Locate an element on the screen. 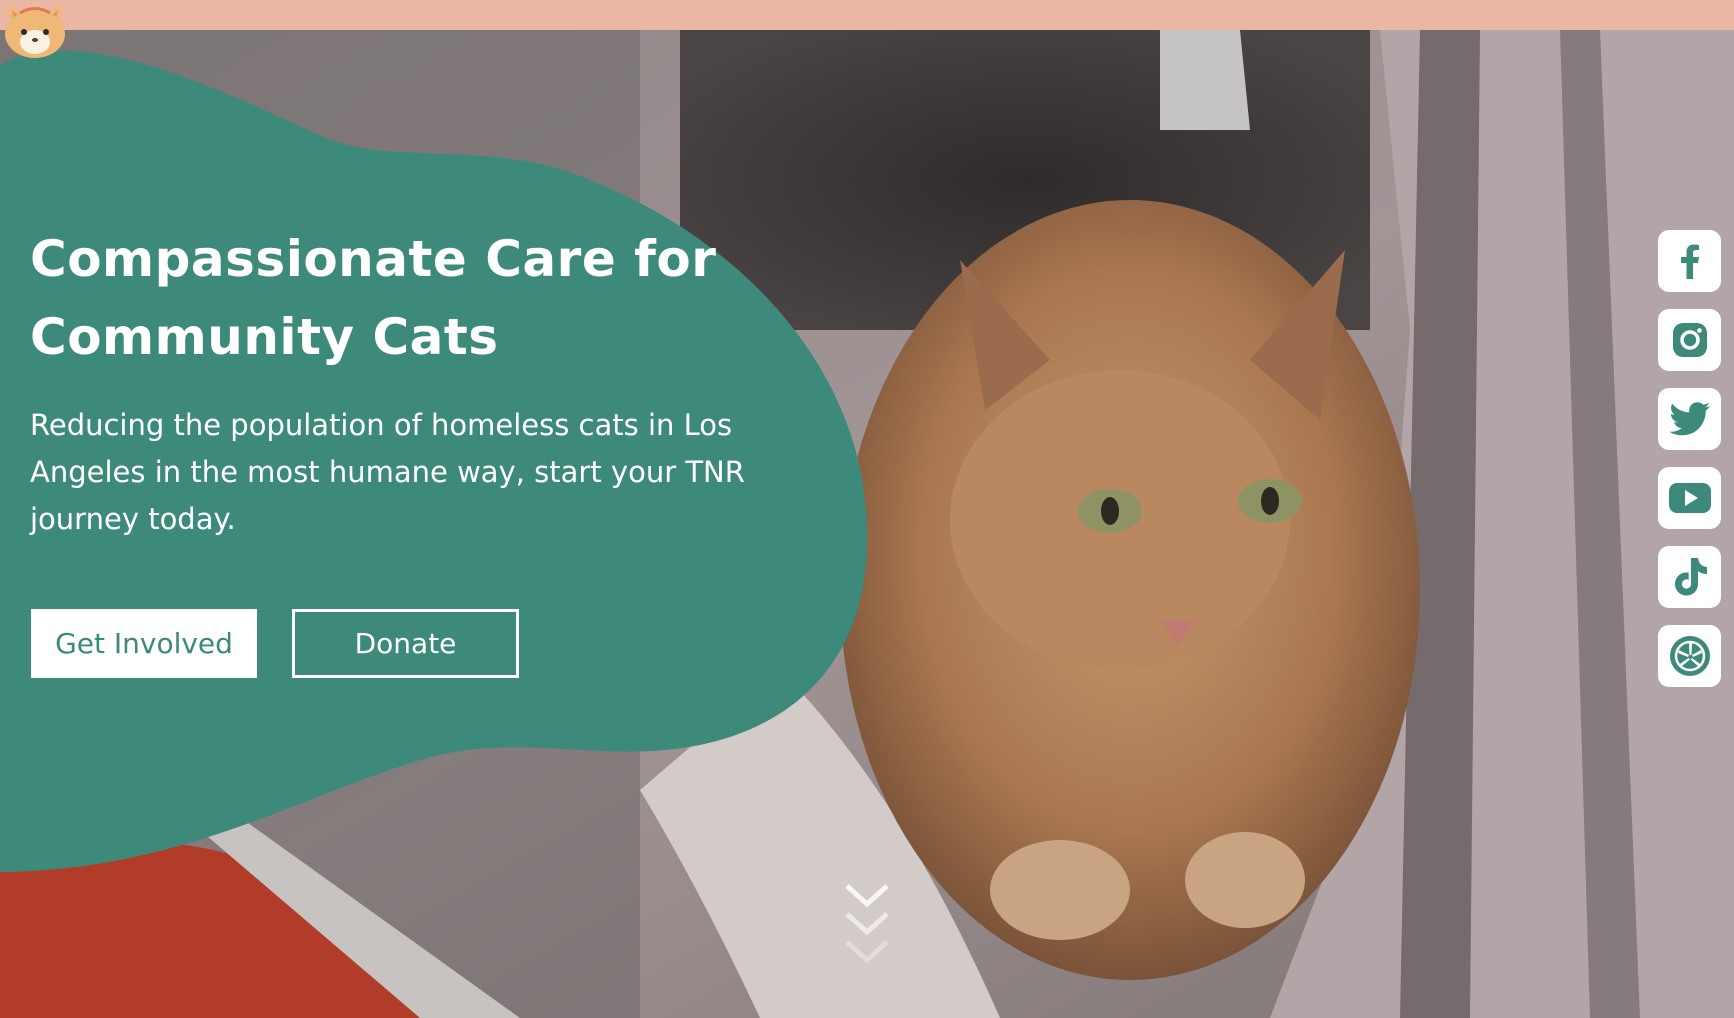  yelp-icon is located at coordinates (1689, 656).